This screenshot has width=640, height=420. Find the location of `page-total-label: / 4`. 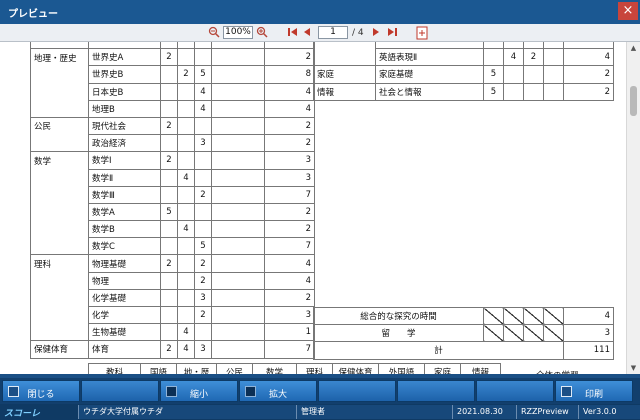

page-total-label: / 4 is located at coordinates (358, 33).